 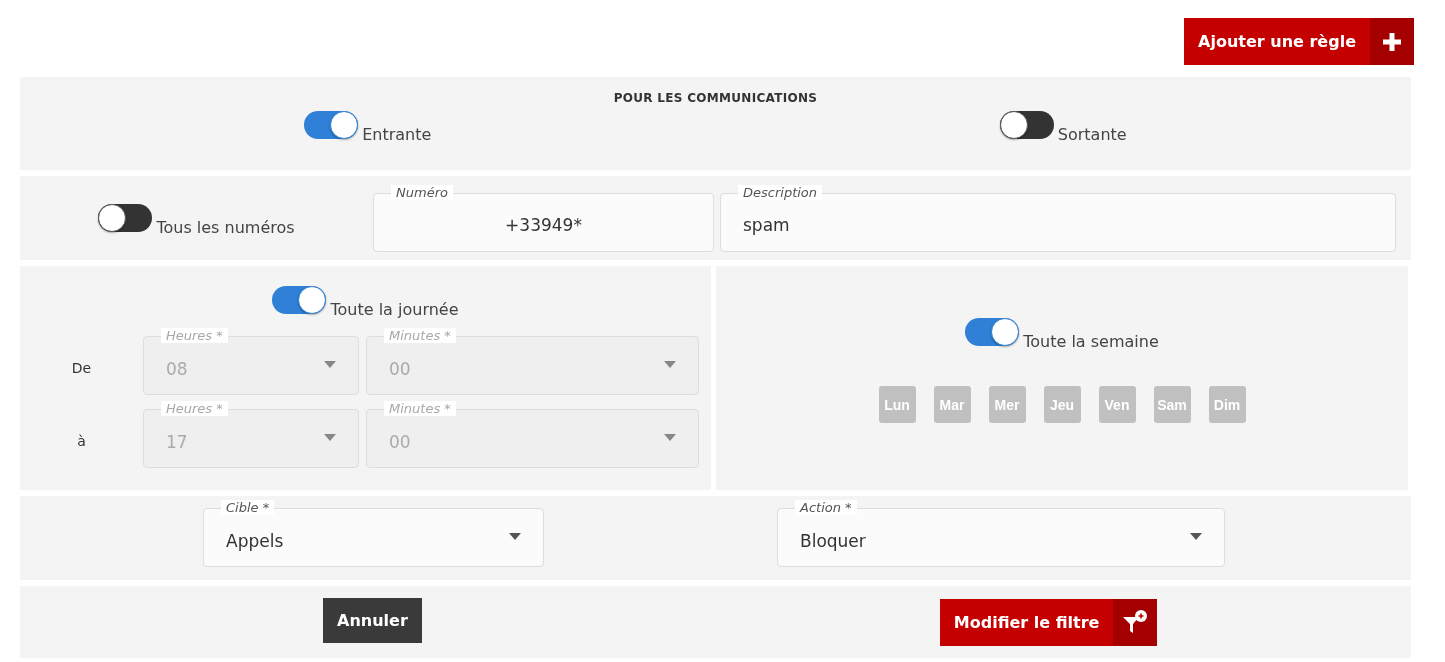 I want to click on day-button: Mer, so click(x=1007, y=404).